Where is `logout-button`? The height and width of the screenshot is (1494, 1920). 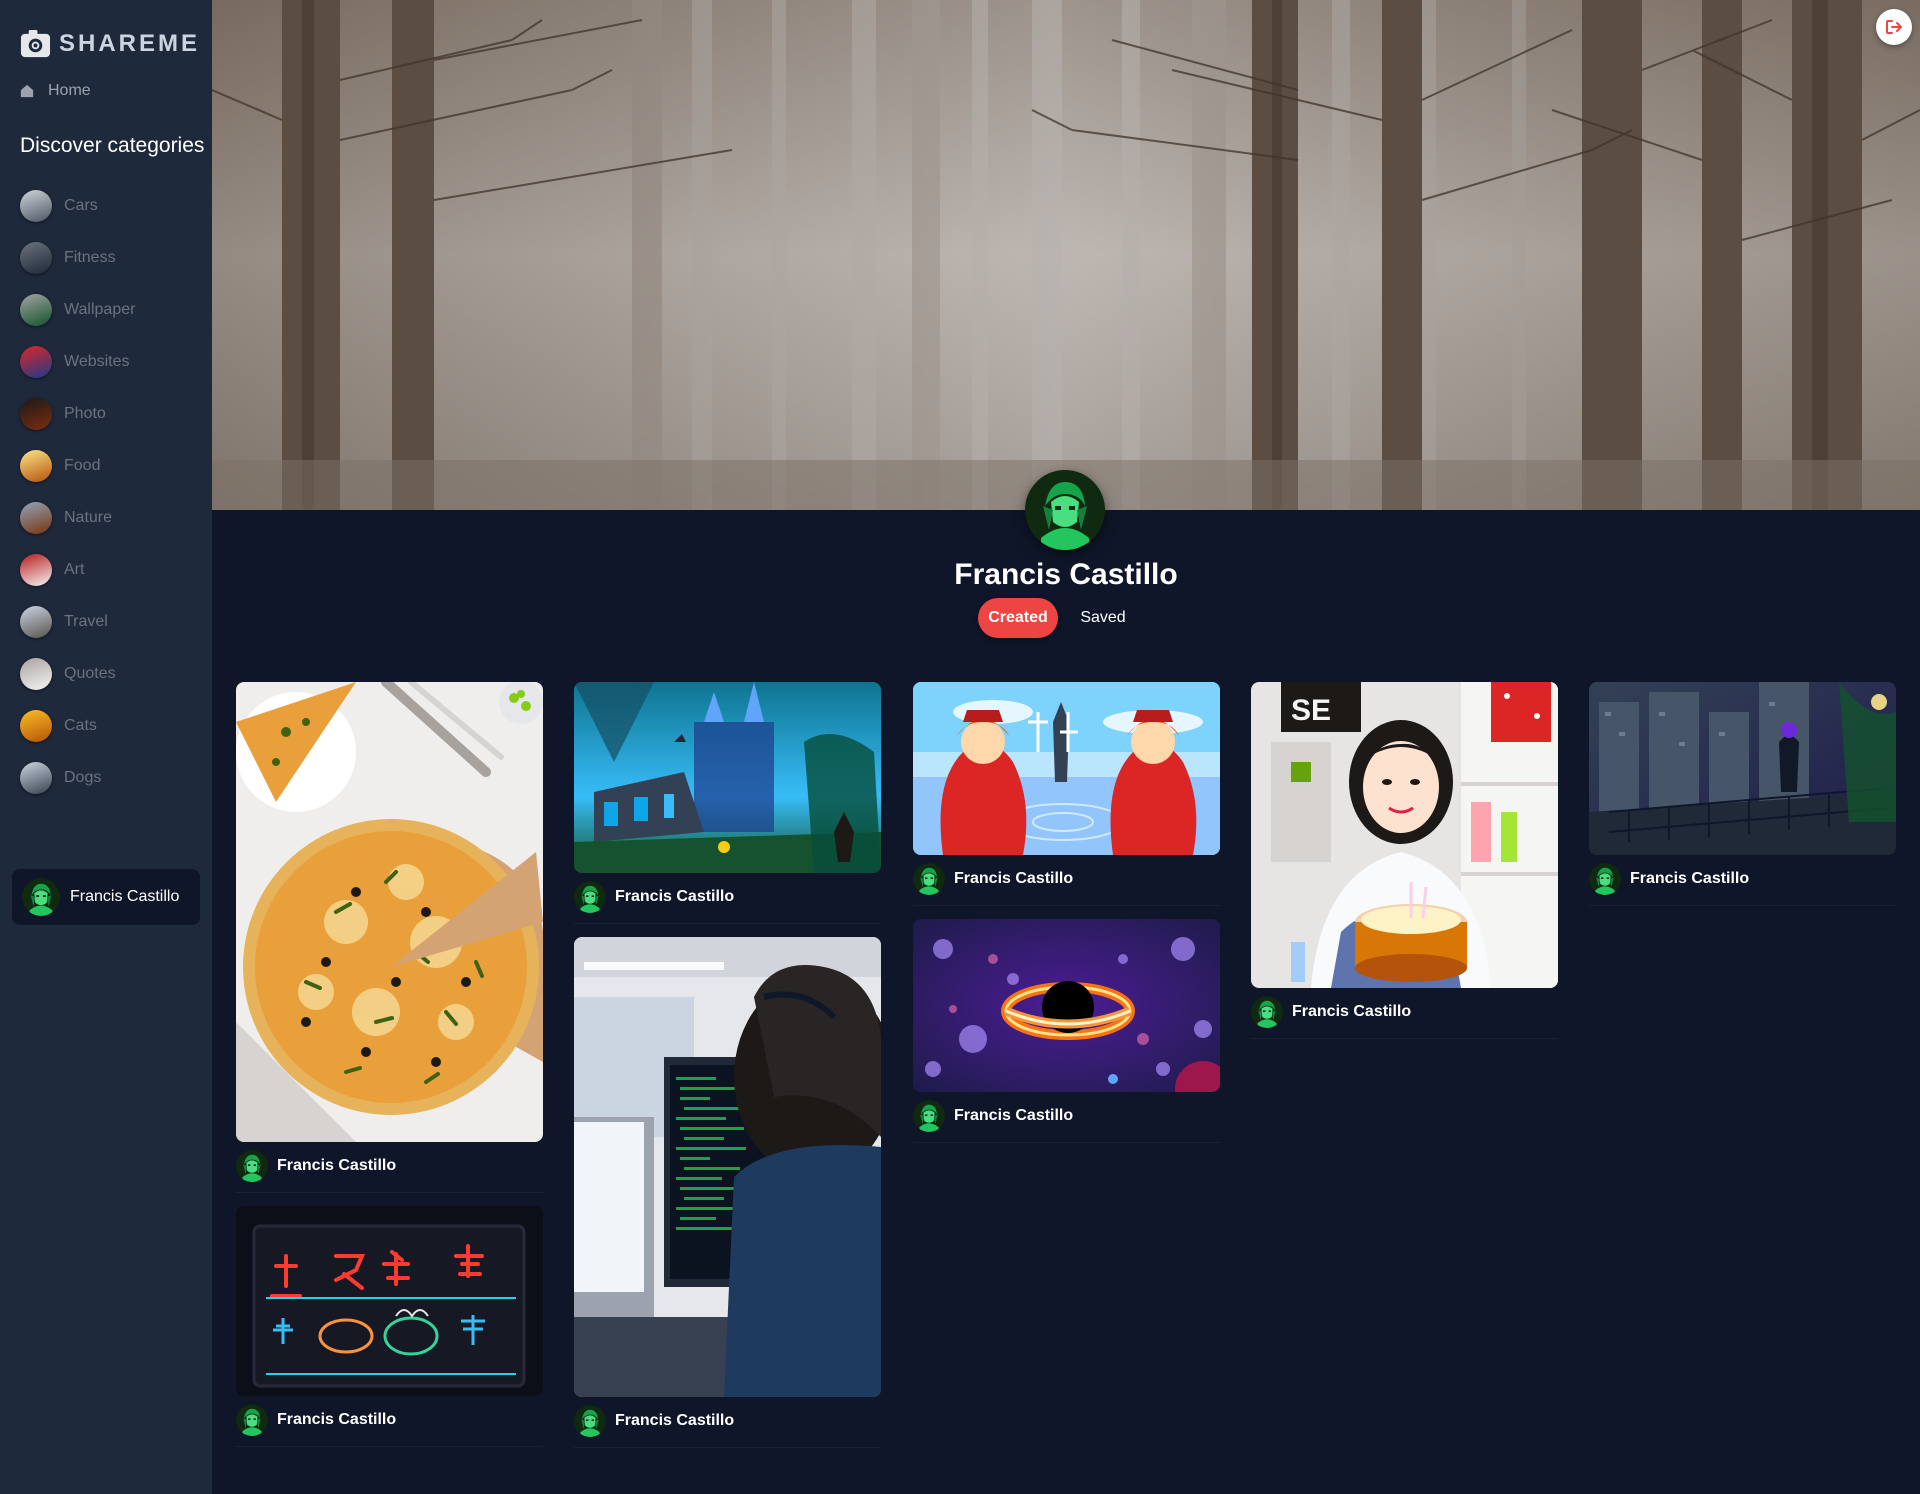
logout-button is located at coordinates (1894, 27).